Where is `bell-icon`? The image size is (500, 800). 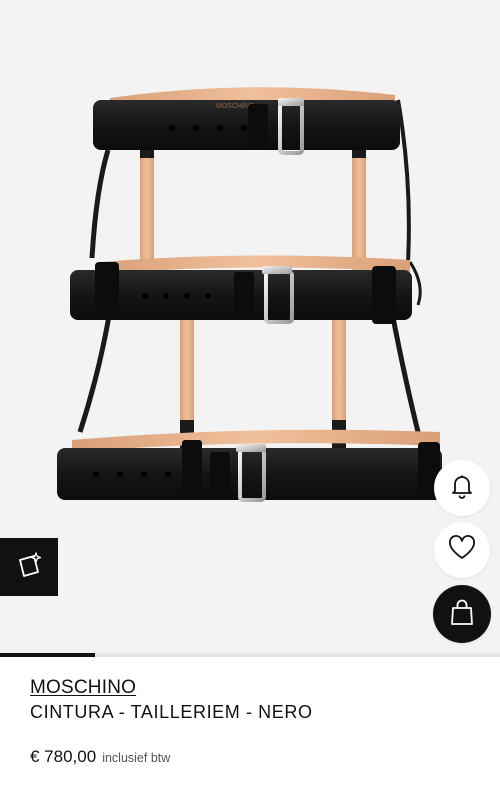
bell-icon is located at coordinates (462, 488).